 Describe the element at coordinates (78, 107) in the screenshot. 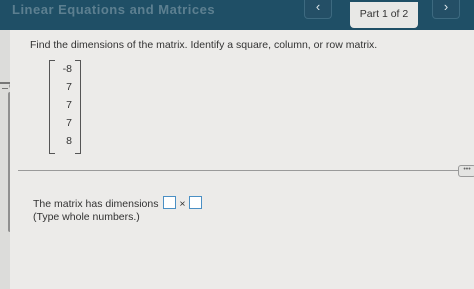

I see `matrix-right-bracket` at that location.